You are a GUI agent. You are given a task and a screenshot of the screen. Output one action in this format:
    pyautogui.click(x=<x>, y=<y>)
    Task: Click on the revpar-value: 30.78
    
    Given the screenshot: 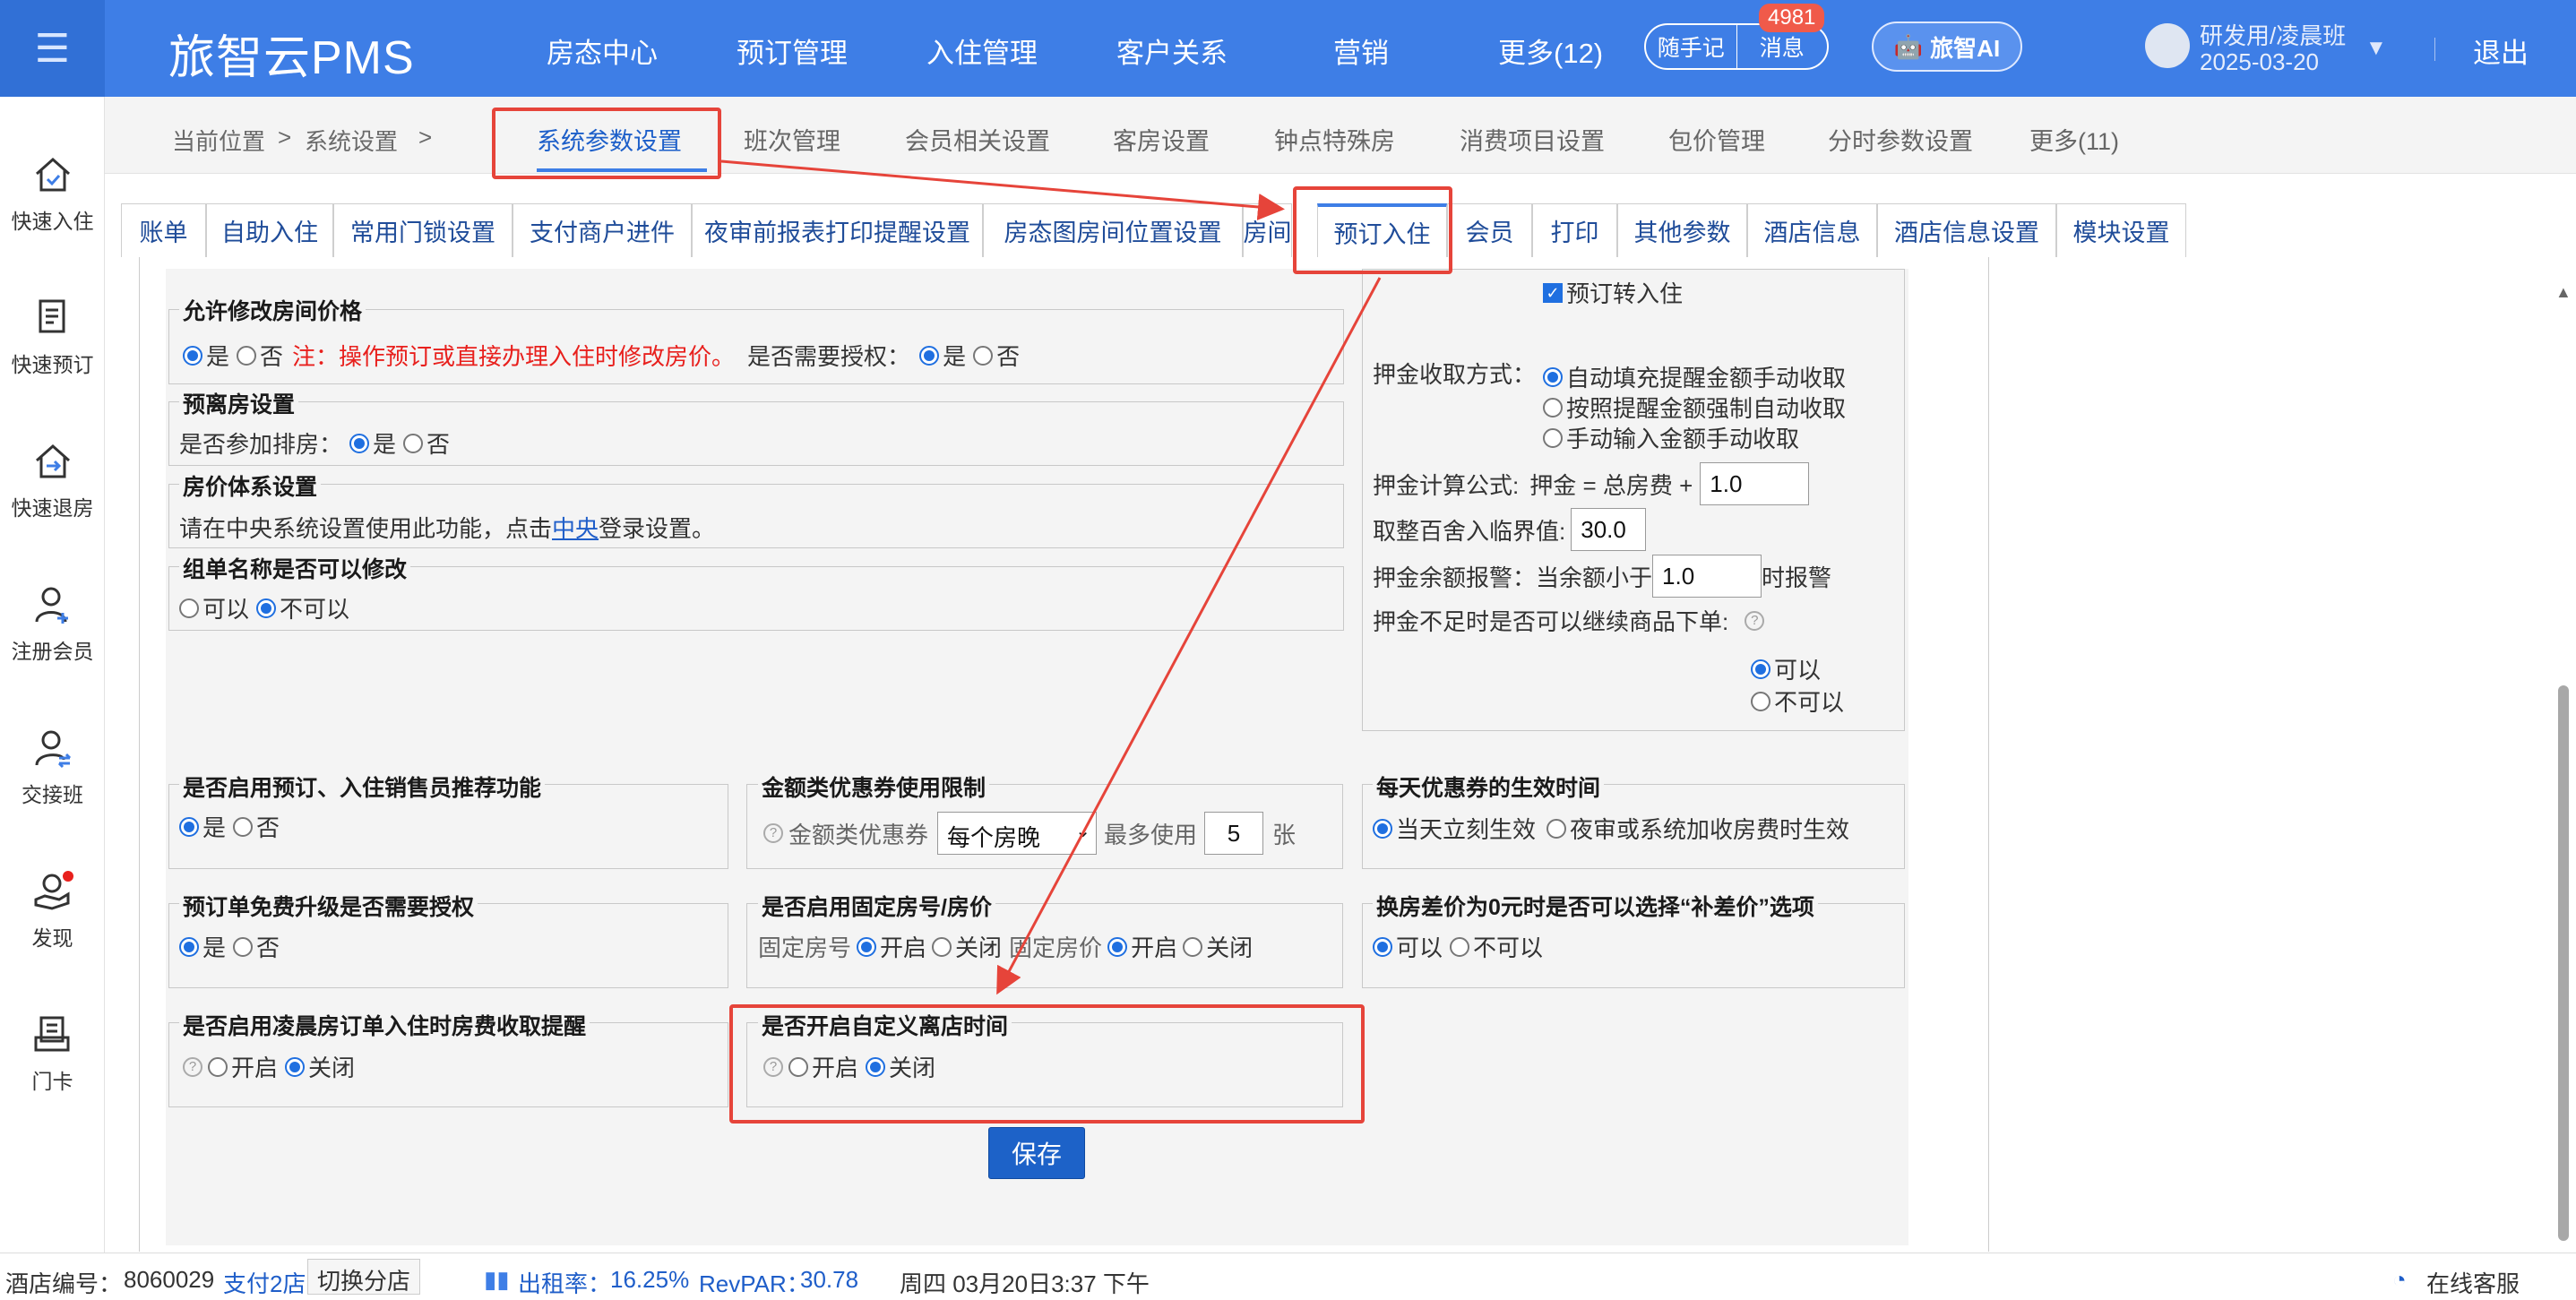 What is the action you would take?
    pyautogui.click(x=829, y=1279)
    